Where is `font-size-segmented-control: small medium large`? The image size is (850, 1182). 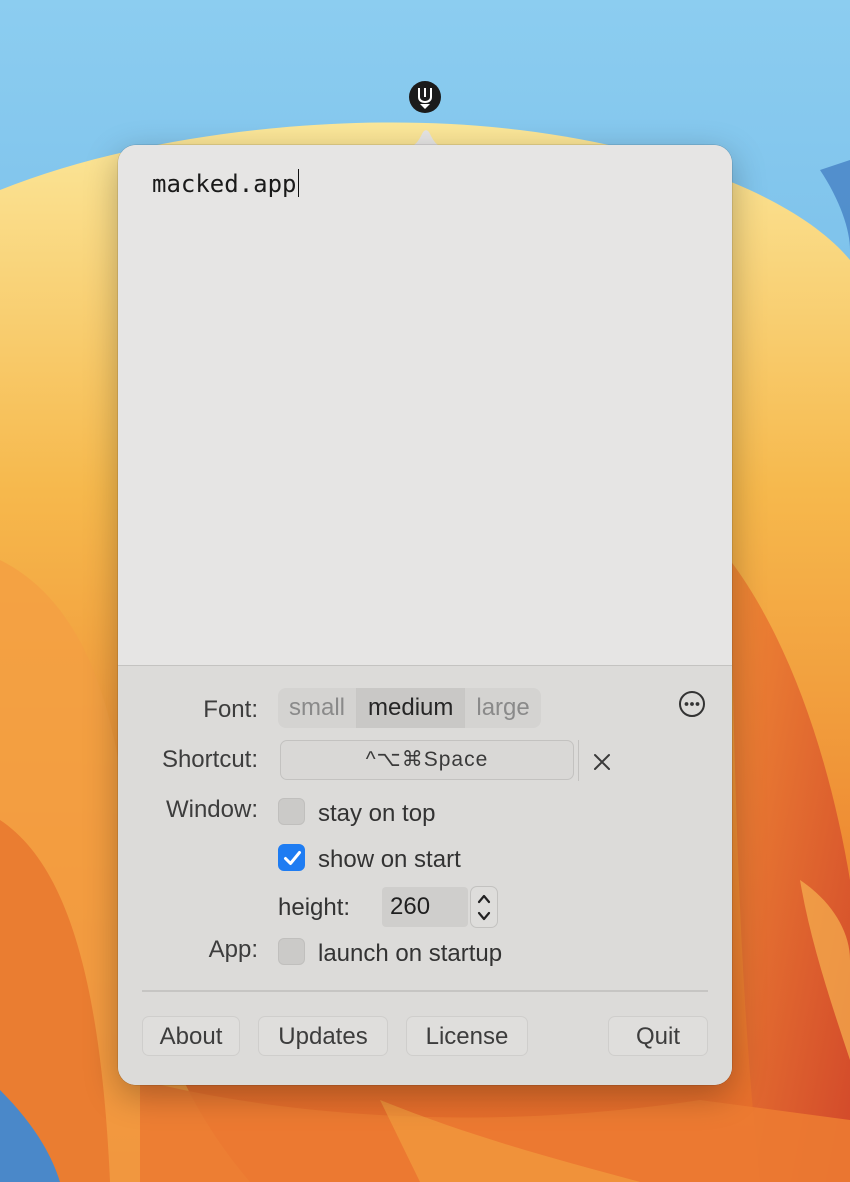 font-size-segmented-control: small medium large is located at coordinates (409, 708).